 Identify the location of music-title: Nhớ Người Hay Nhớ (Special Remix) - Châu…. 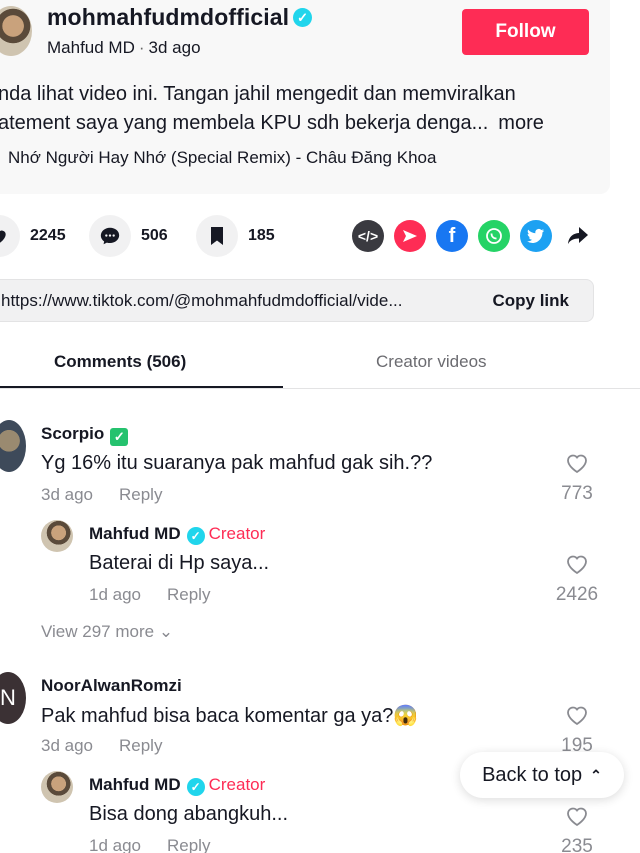
(222, 158).